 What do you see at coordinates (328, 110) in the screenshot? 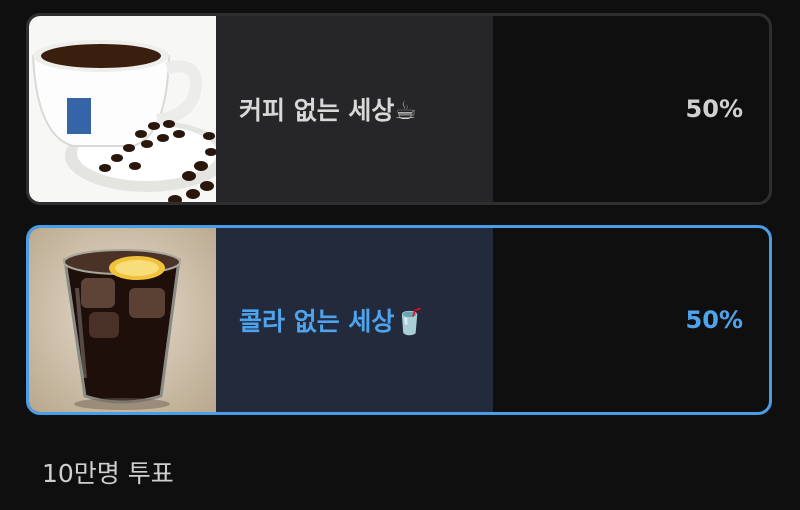
I see `option-label: 커피 없는 세상☕` at bounding box center [328, 110].